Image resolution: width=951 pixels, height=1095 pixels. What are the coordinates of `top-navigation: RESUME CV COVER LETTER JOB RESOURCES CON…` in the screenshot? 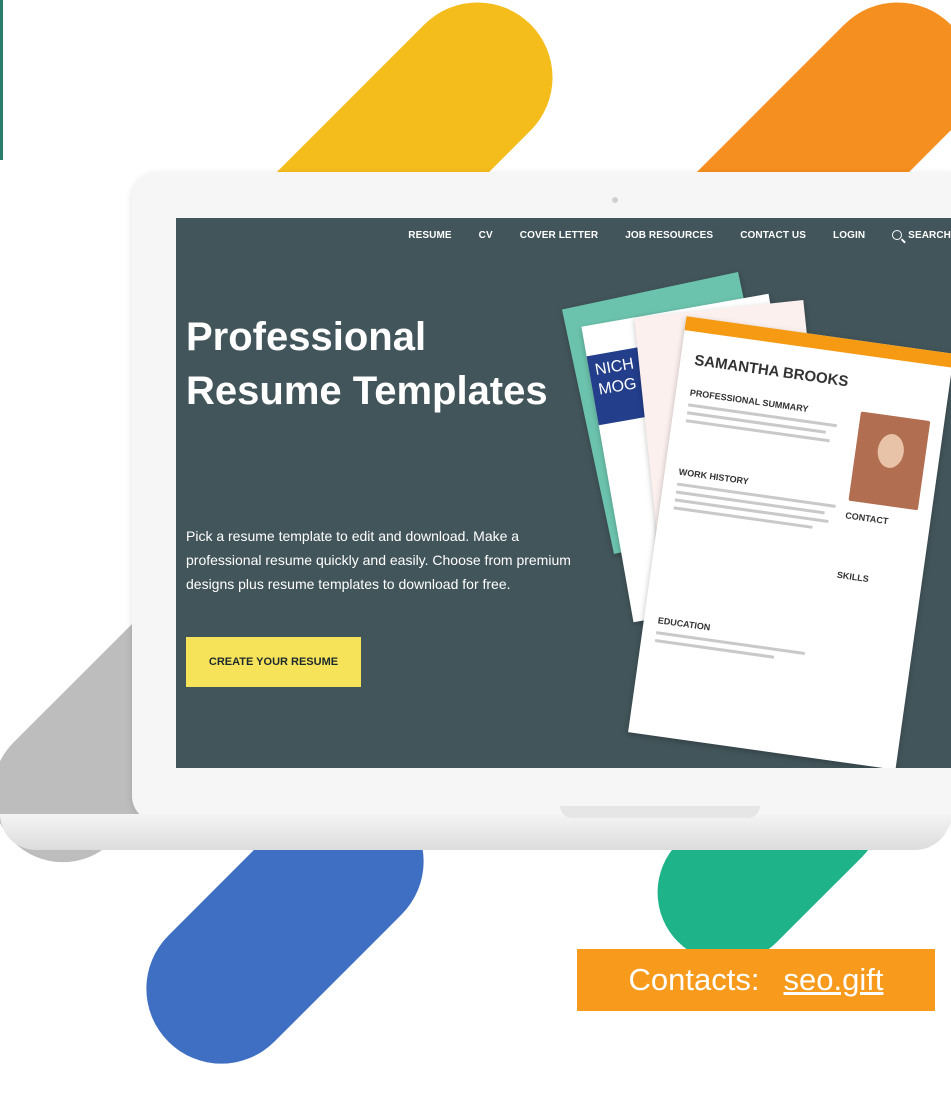 It's located at (679, 235).